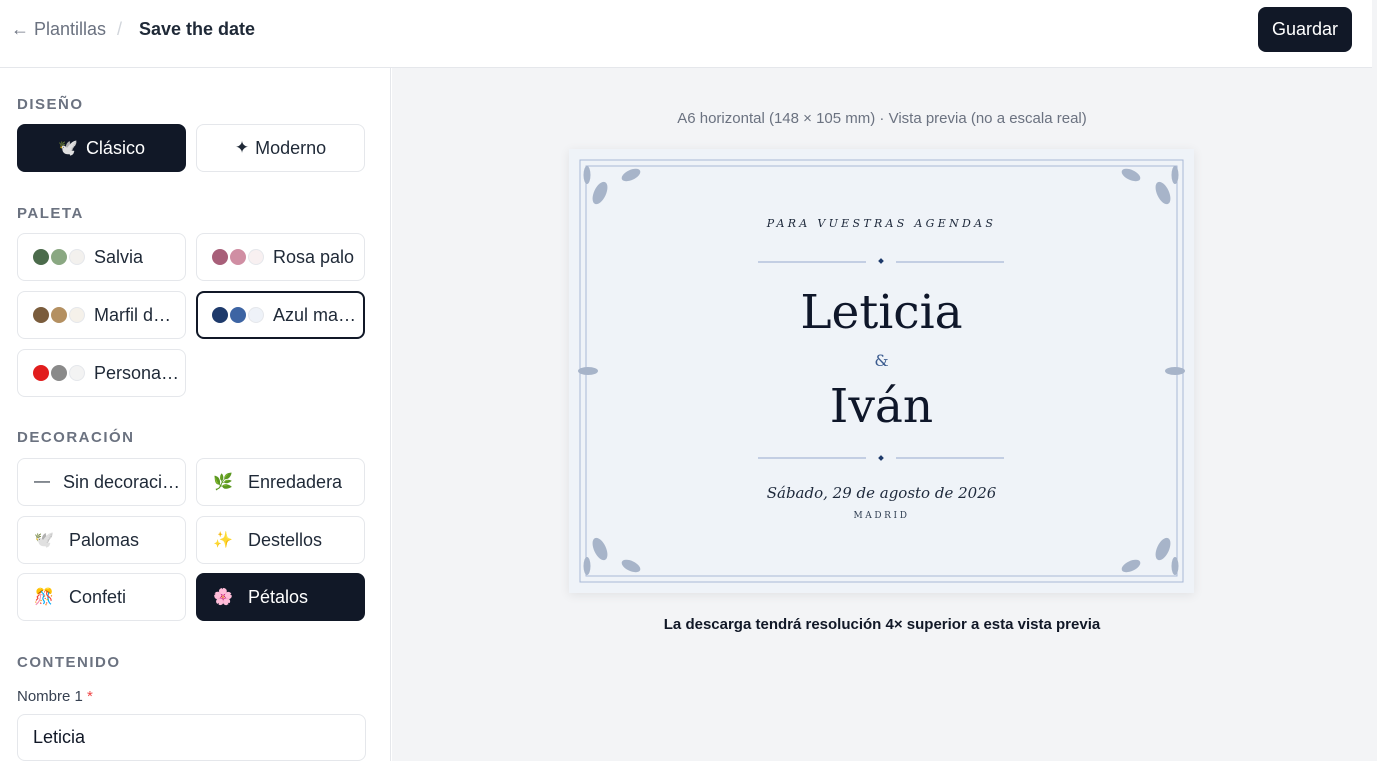  What do you see at coordinates (223, 597) in the screenshot?
I see `cherry-blossom-icon: 🌸` at bounding box center [223, 597].